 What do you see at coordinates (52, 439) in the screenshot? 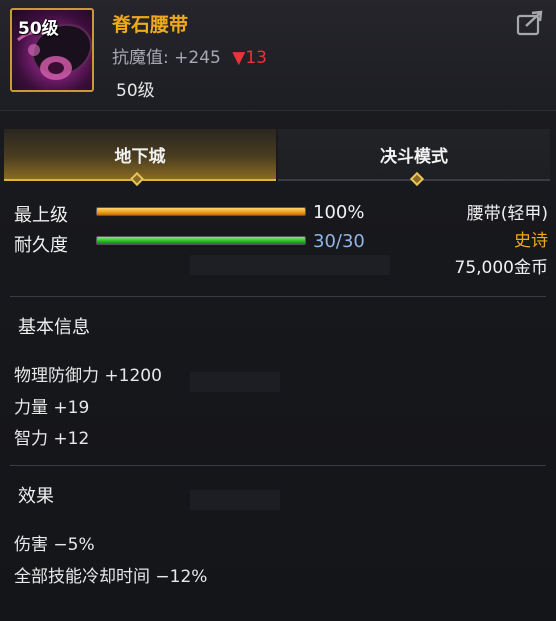
I see `basic-info-line: 智力 +12` at bounding box center [52, 439].